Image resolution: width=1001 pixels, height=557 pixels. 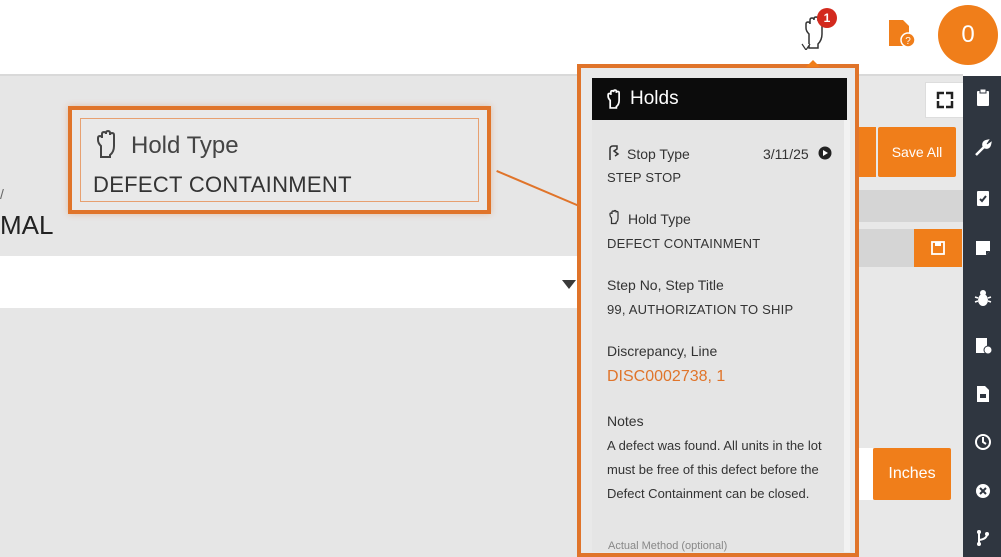 I want to click on popup-scrollbar, so click(x=847, y=336).